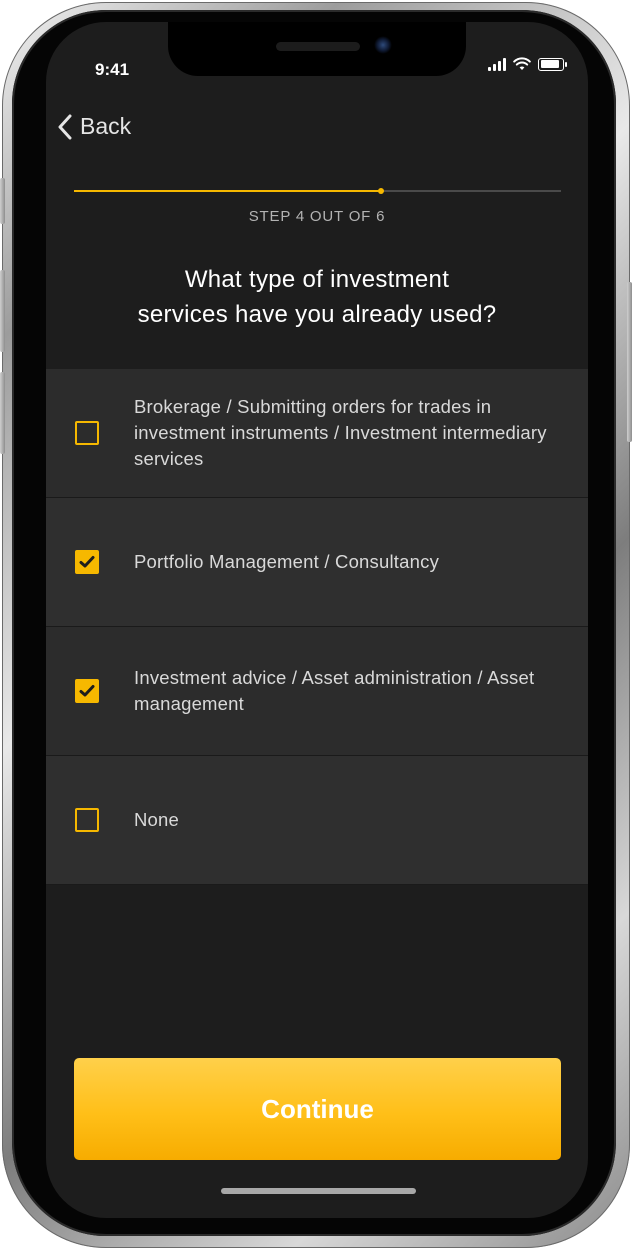 This screenshot has height=1251, width=632. What do you see at coordinates (522, 63) in the screenshot?
I see `wifi-icon` at bounding box center [522, 63].